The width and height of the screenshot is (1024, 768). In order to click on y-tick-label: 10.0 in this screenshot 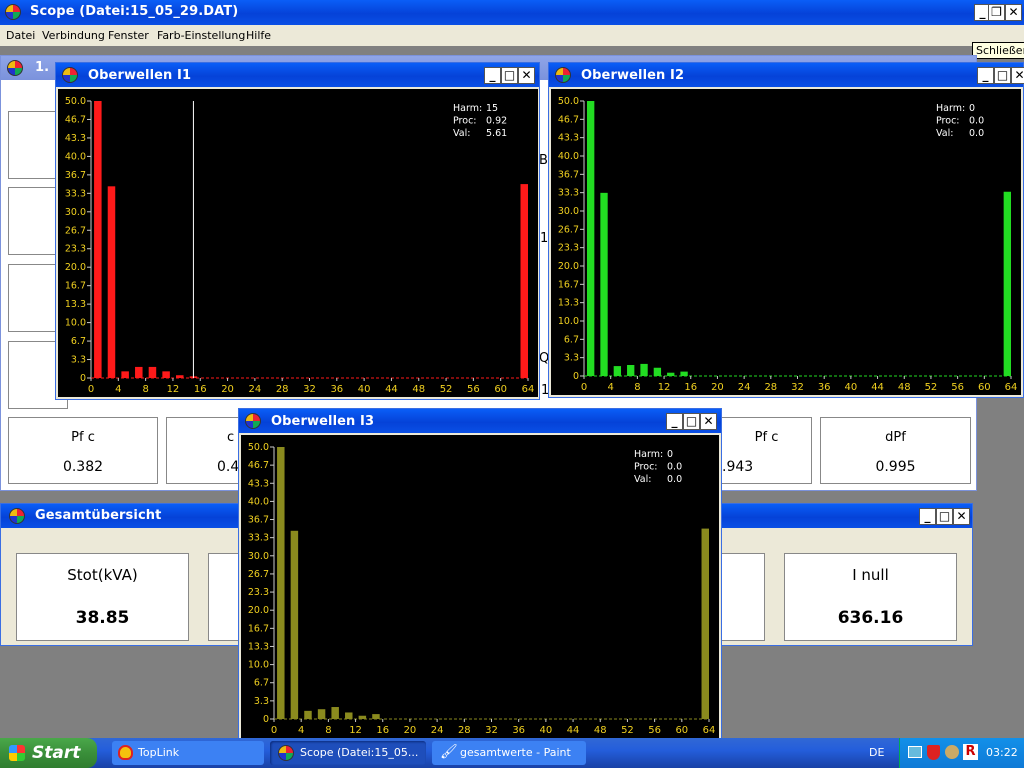, I will do `click(258, 665)`.